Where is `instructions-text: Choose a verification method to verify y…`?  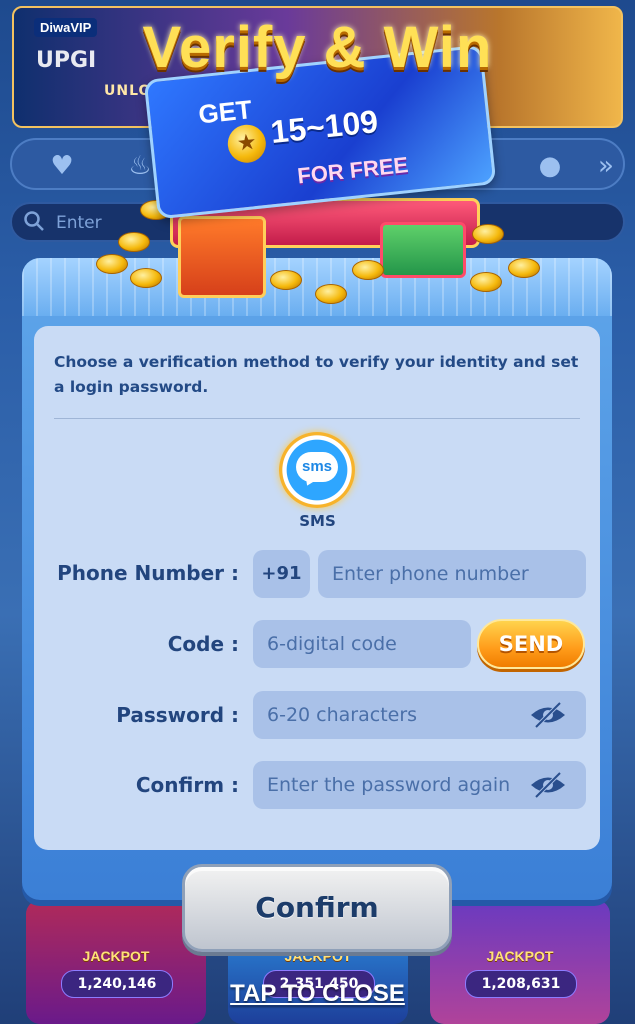 instructions-text: Choose a verification method to verify y… is located at coordinates (316, 374).